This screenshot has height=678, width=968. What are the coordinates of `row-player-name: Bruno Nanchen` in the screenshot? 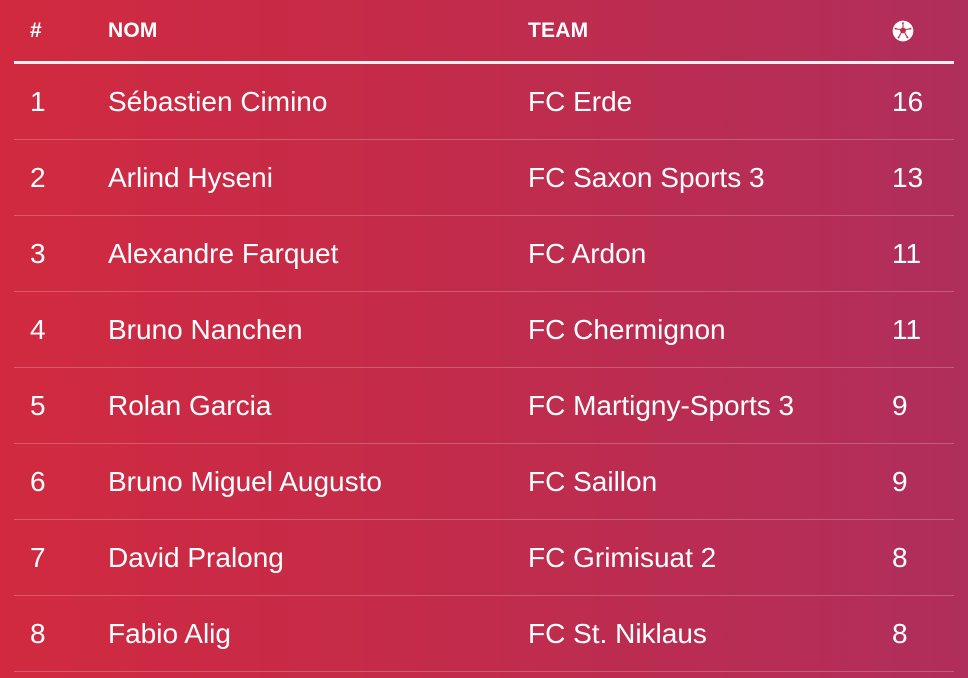 It's located at (205, 329).